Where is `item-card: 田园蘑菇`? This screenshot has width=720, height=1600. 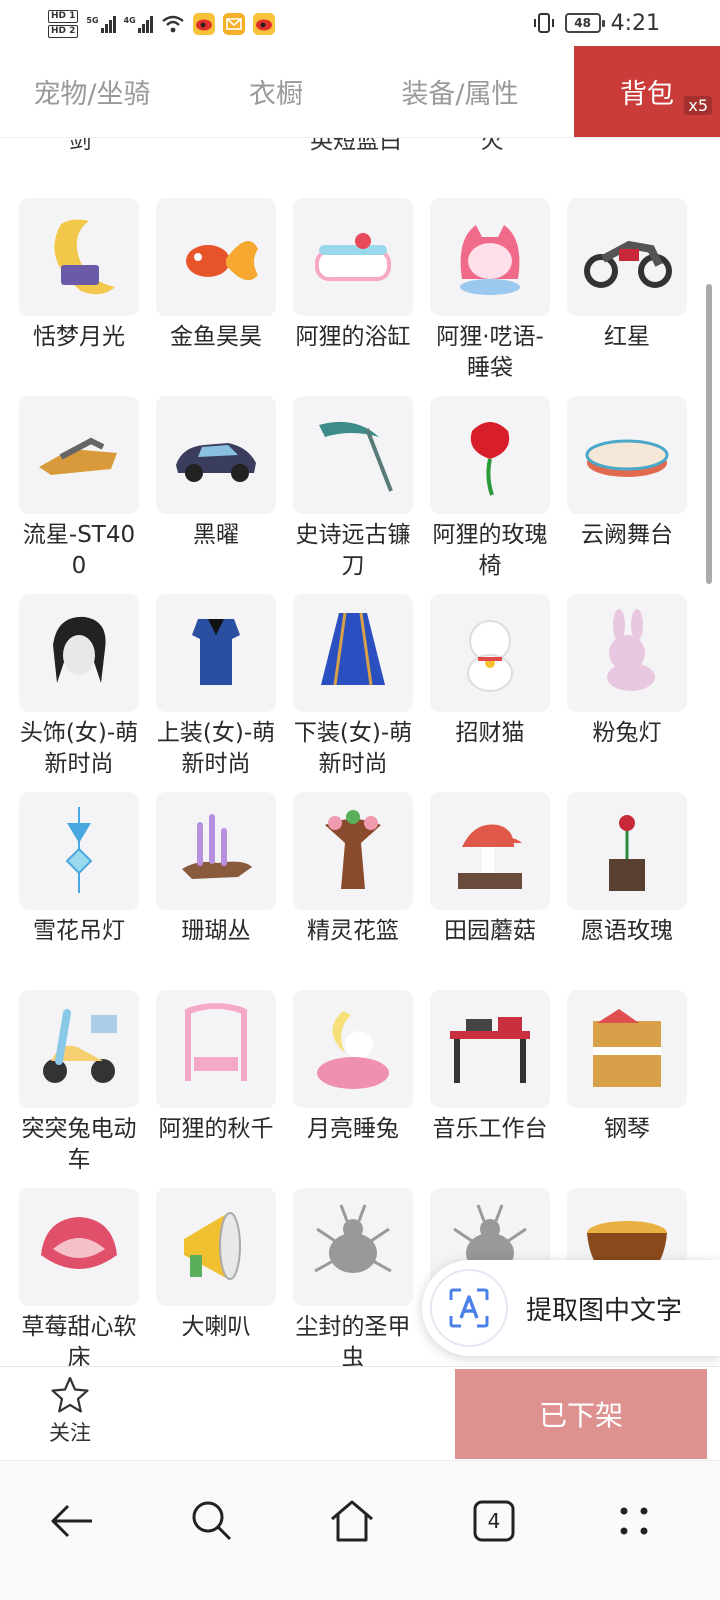 item-card: 田园蘑菇 is located at coordinates (490, 891).